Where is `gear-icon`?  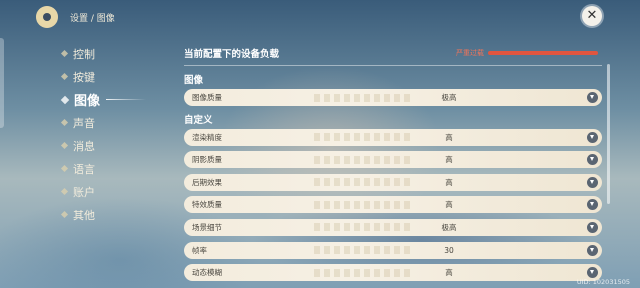 gear-icon is located at coordinates (47, 17).